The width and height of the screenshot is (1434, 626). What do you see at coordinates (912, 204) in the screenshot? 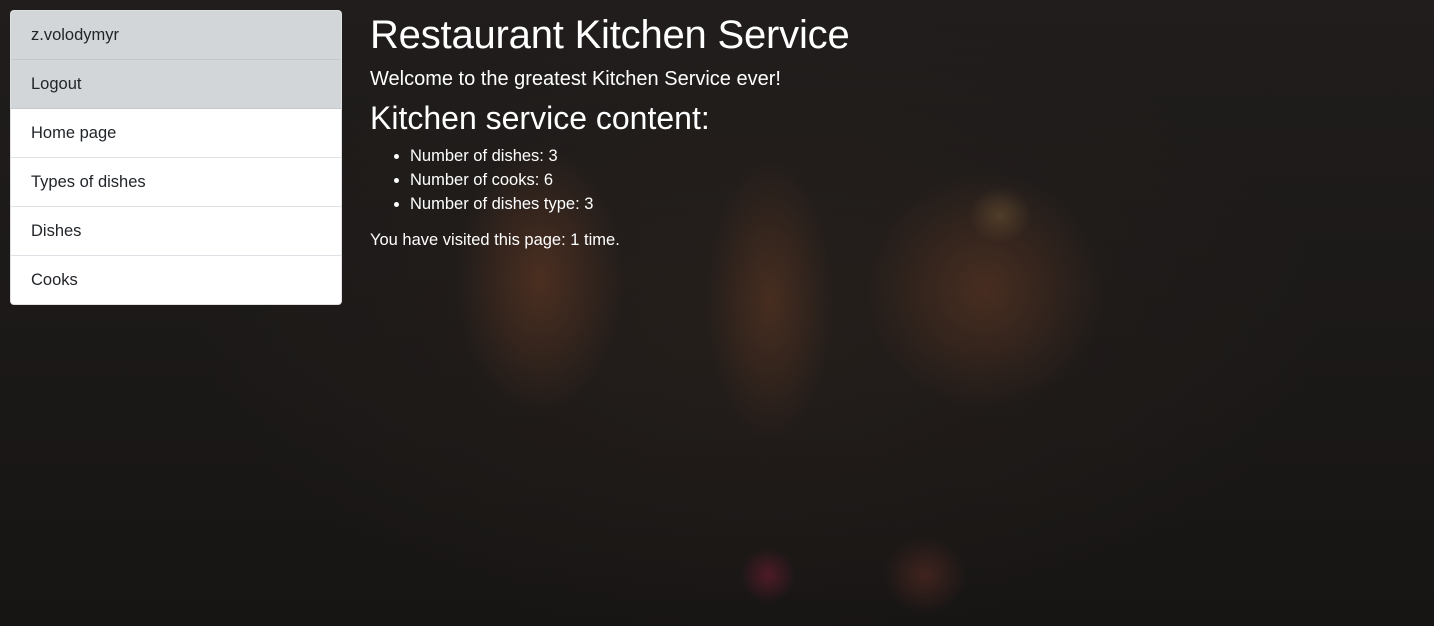
I see `stat-dish-types-count: Number of dishes type: 3` at bounding box center [912, 204].